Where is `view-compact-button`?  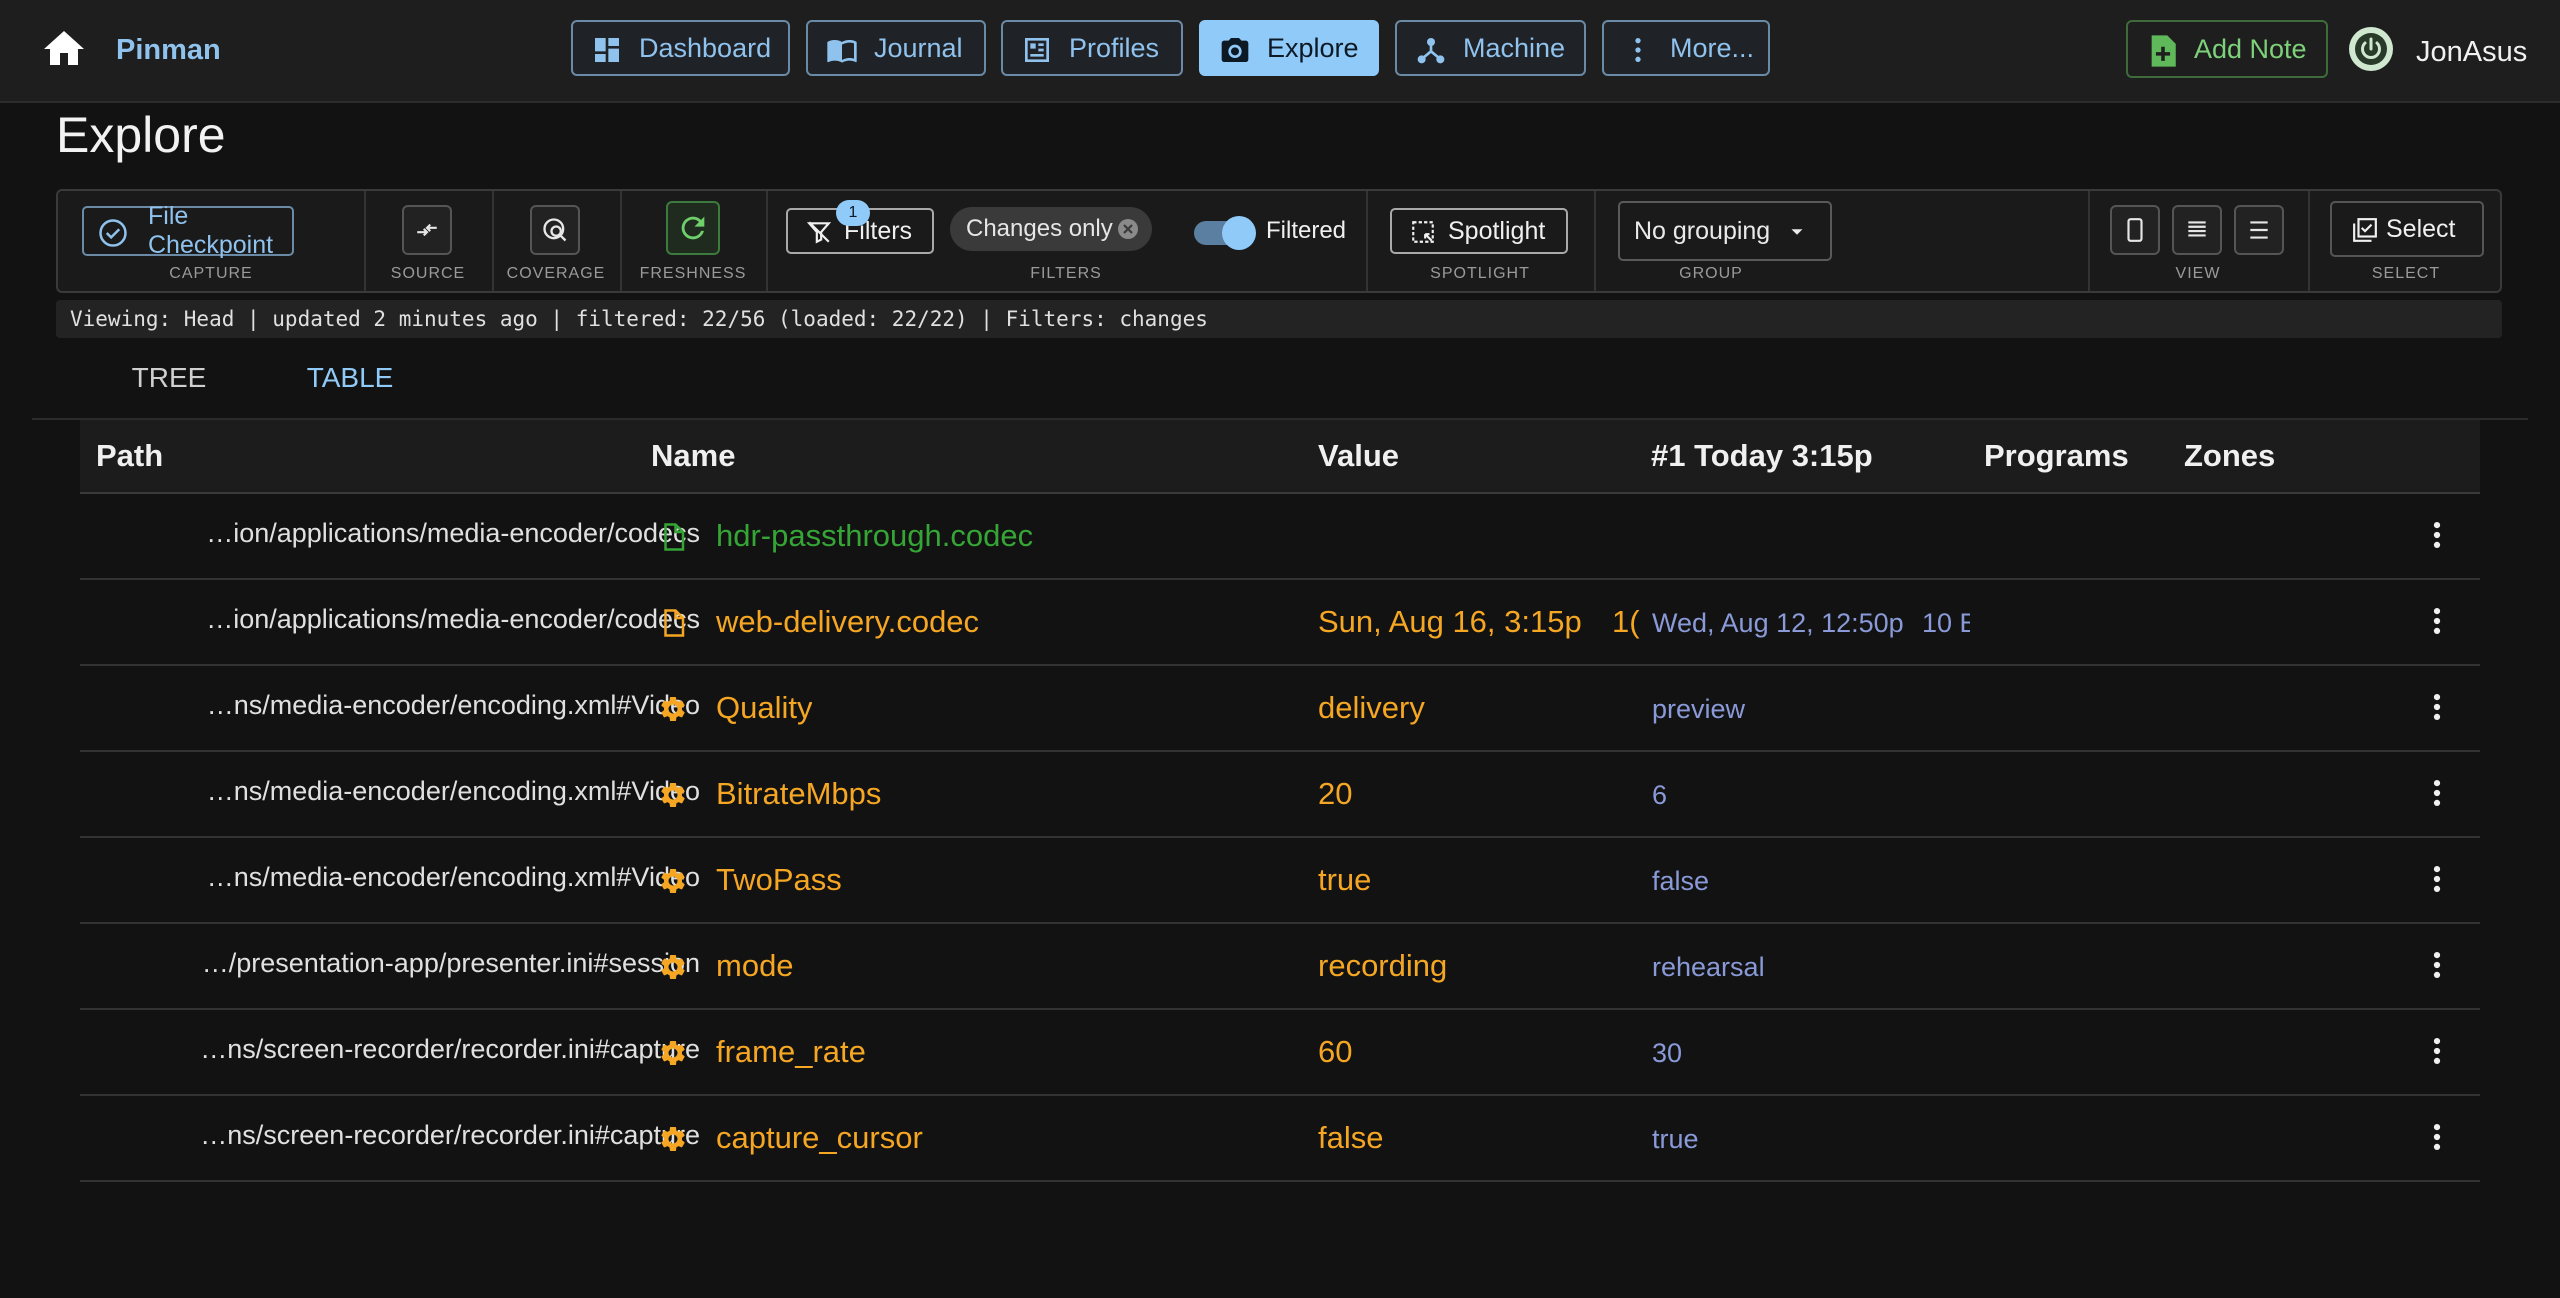
view-compact-button is located at coordinates (2135, 230).